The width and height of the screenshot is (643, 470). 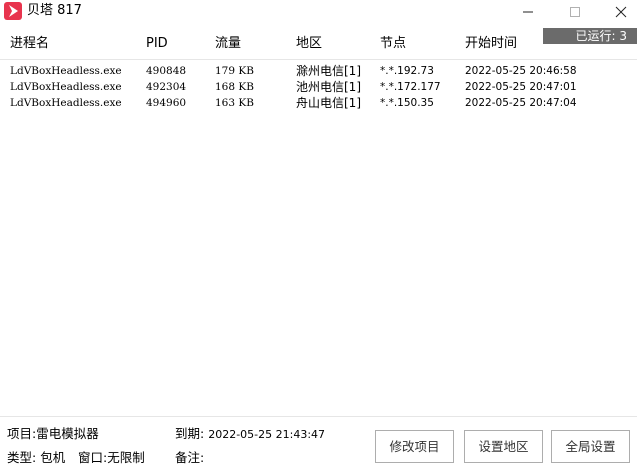 What do you see at coordinates (521, 87) in the screenshot?
I see `cell-start-time: 2022-05-25 20:47:01` at bounding box center [521, 87].